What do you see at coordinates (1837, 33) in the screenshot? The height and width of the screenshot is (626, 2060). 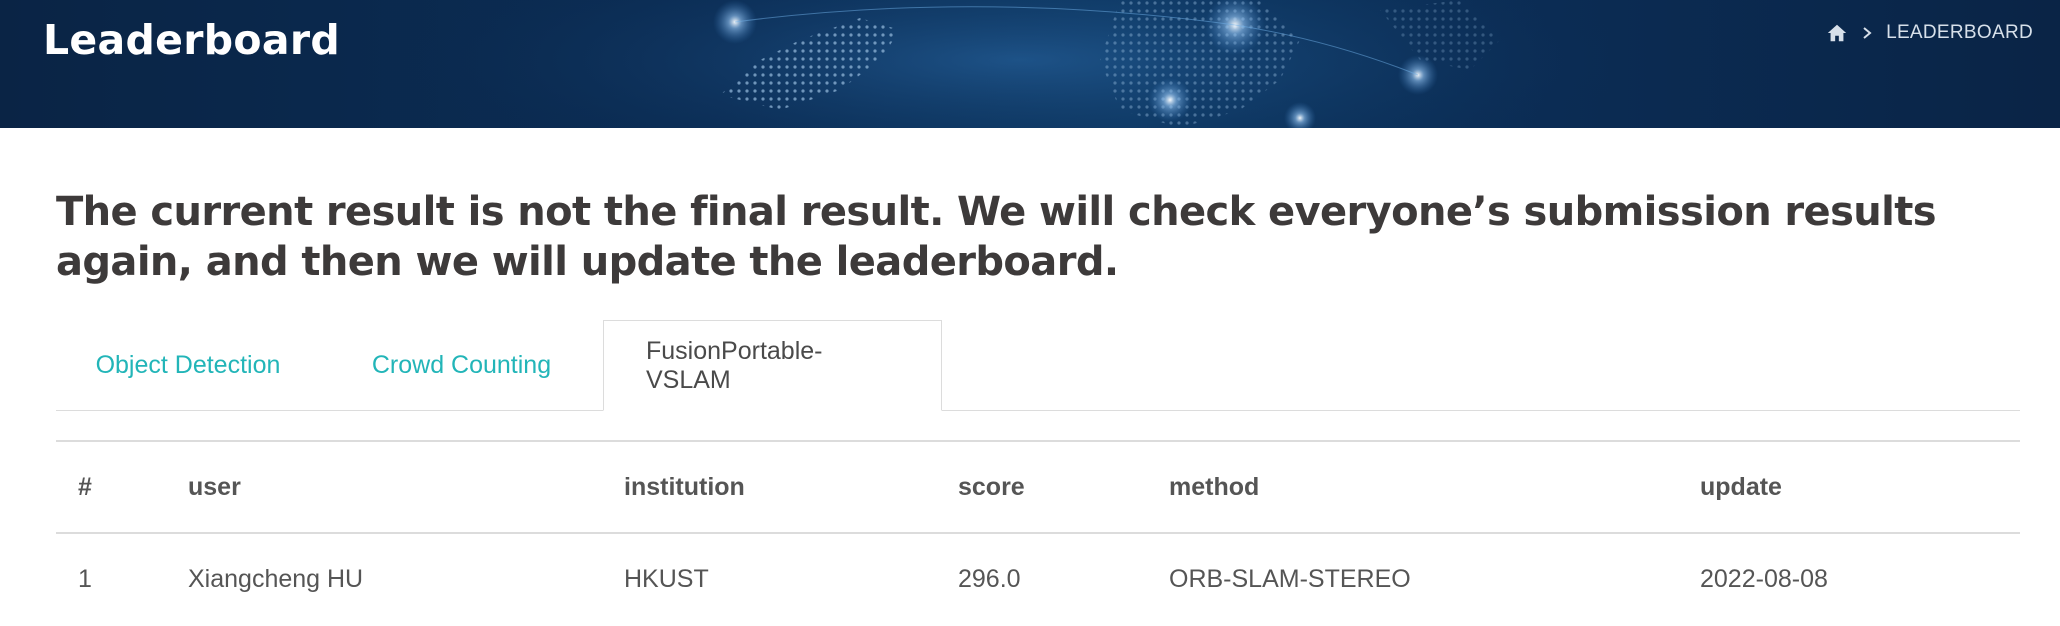 I see `home-icon` at bounding box center [1837, 33].